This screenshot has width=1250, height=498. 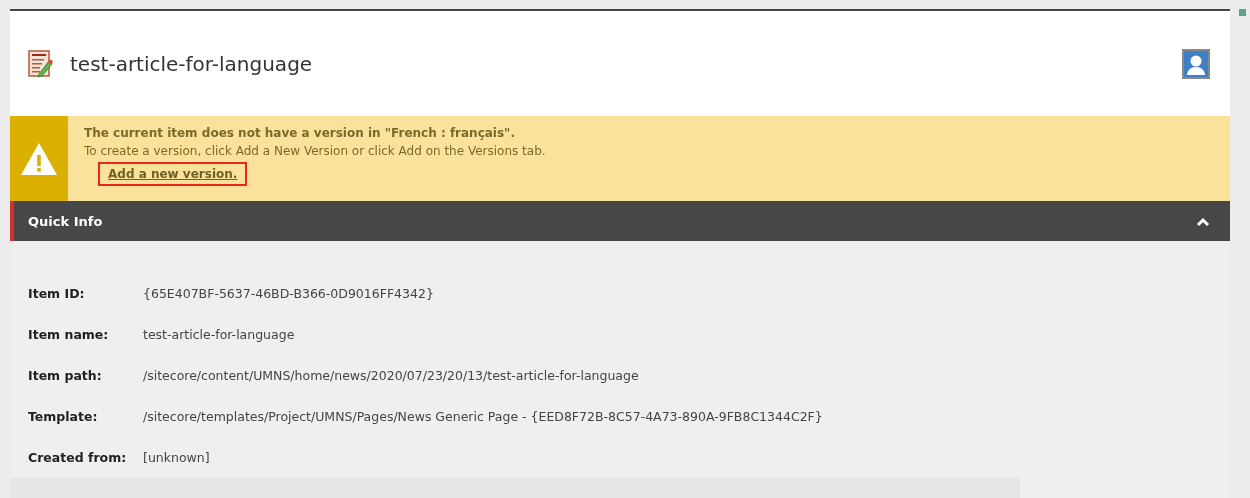 What do you see at coordinates (483, 416) in the screenshot?
I see `field-value: /sitecore/templates/Project/UMNS/Pages/News Generic Page - {EED8F72B-8C57-4A73-890A-9FB8C1344C2F}` at bounding box center [483, 416].